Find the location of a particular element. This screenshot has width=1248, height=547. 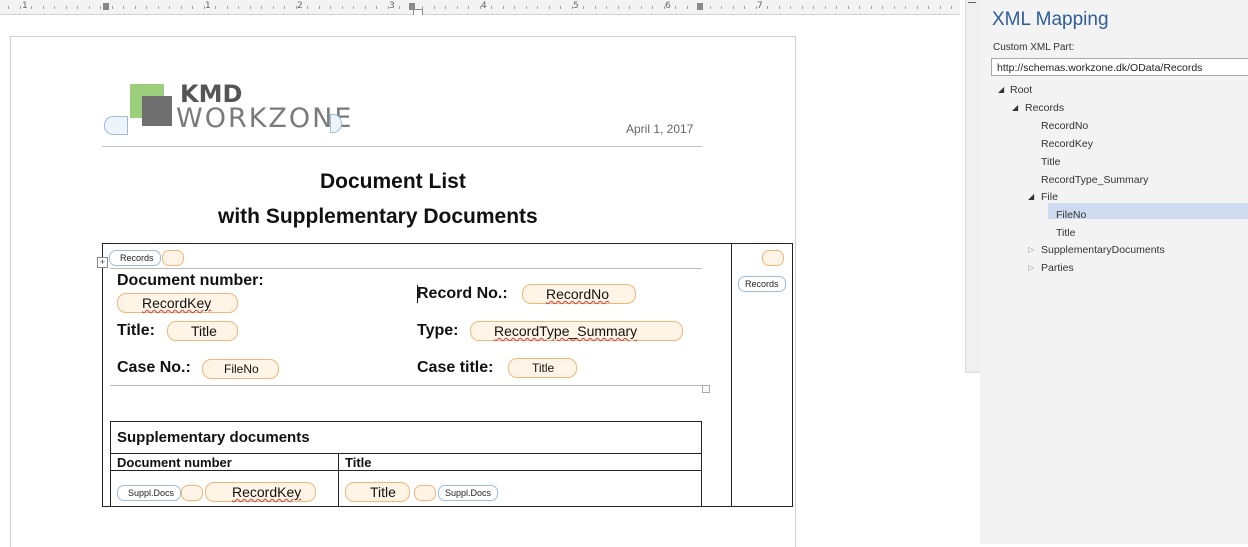

table-border-top is located at coordinates (447, 243).